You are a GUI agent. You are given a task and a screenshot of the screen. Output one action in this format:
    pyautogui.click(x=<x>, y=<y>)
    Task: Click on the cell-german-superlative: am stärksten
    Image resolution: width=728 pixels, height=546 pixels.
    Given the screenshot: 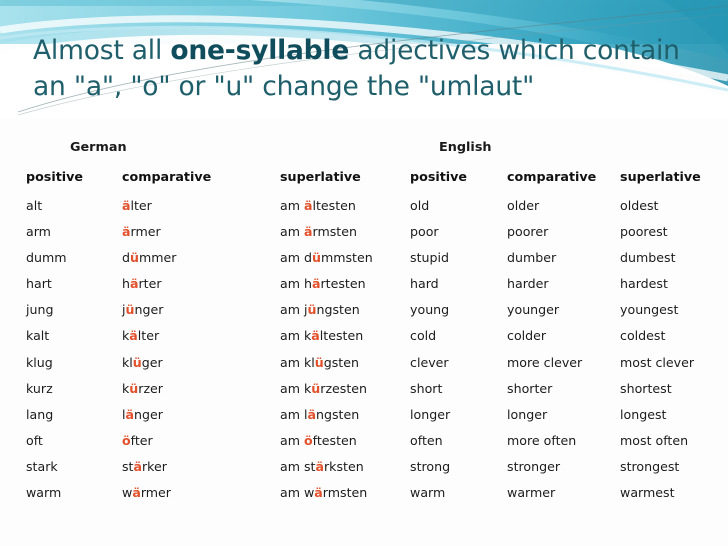 What is the action you would take?
    pyautogui.click(x=345, y=472)
    